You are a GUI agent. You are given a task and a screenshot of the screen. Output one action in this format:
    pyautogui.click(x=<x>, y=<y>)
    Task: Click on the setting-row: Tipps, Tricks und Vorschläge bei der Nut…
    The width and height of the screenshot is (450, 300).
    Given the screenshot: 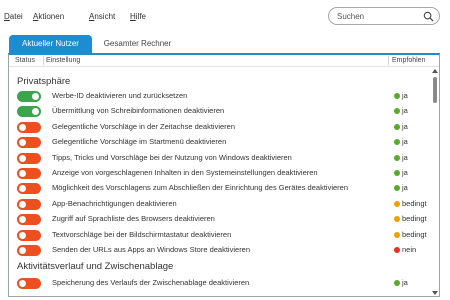 What is the action you would take?
    pyautogui.click(x=219, y=158)
    